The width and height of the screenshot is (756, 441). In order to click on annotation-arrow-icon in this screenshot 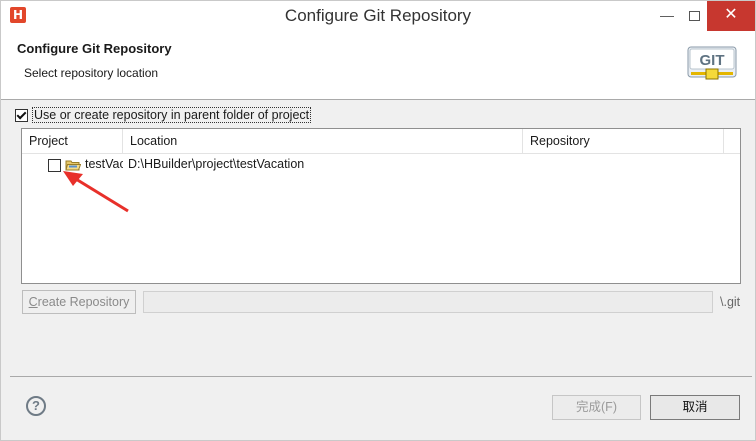, I will do `click(96, 192)`.